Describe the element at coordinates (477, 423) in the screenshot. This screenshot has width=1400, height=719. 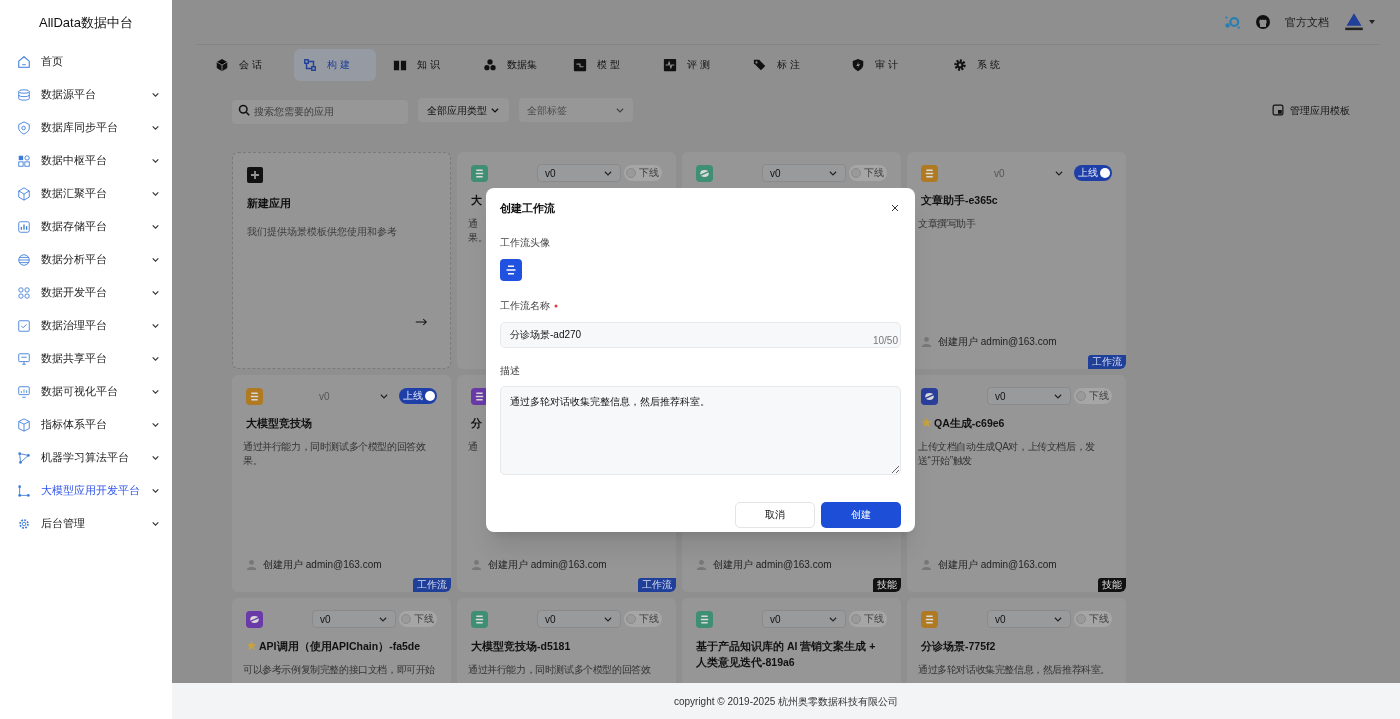
I see `card-title: 分` at that location.